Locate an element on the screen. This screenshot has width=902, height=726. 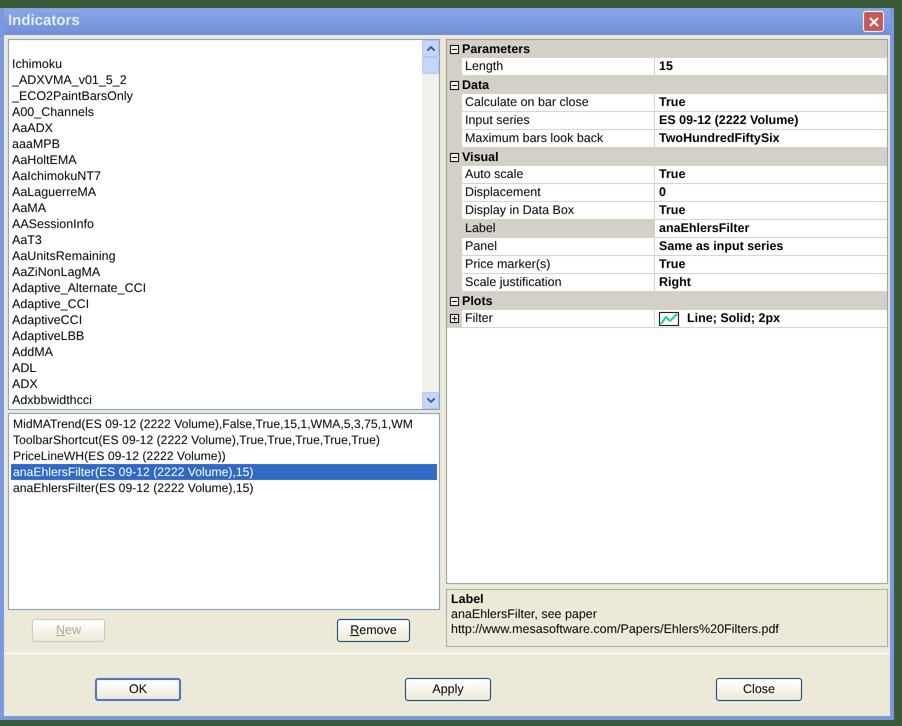
scroll-thumb is located at coordinates (430, 65).